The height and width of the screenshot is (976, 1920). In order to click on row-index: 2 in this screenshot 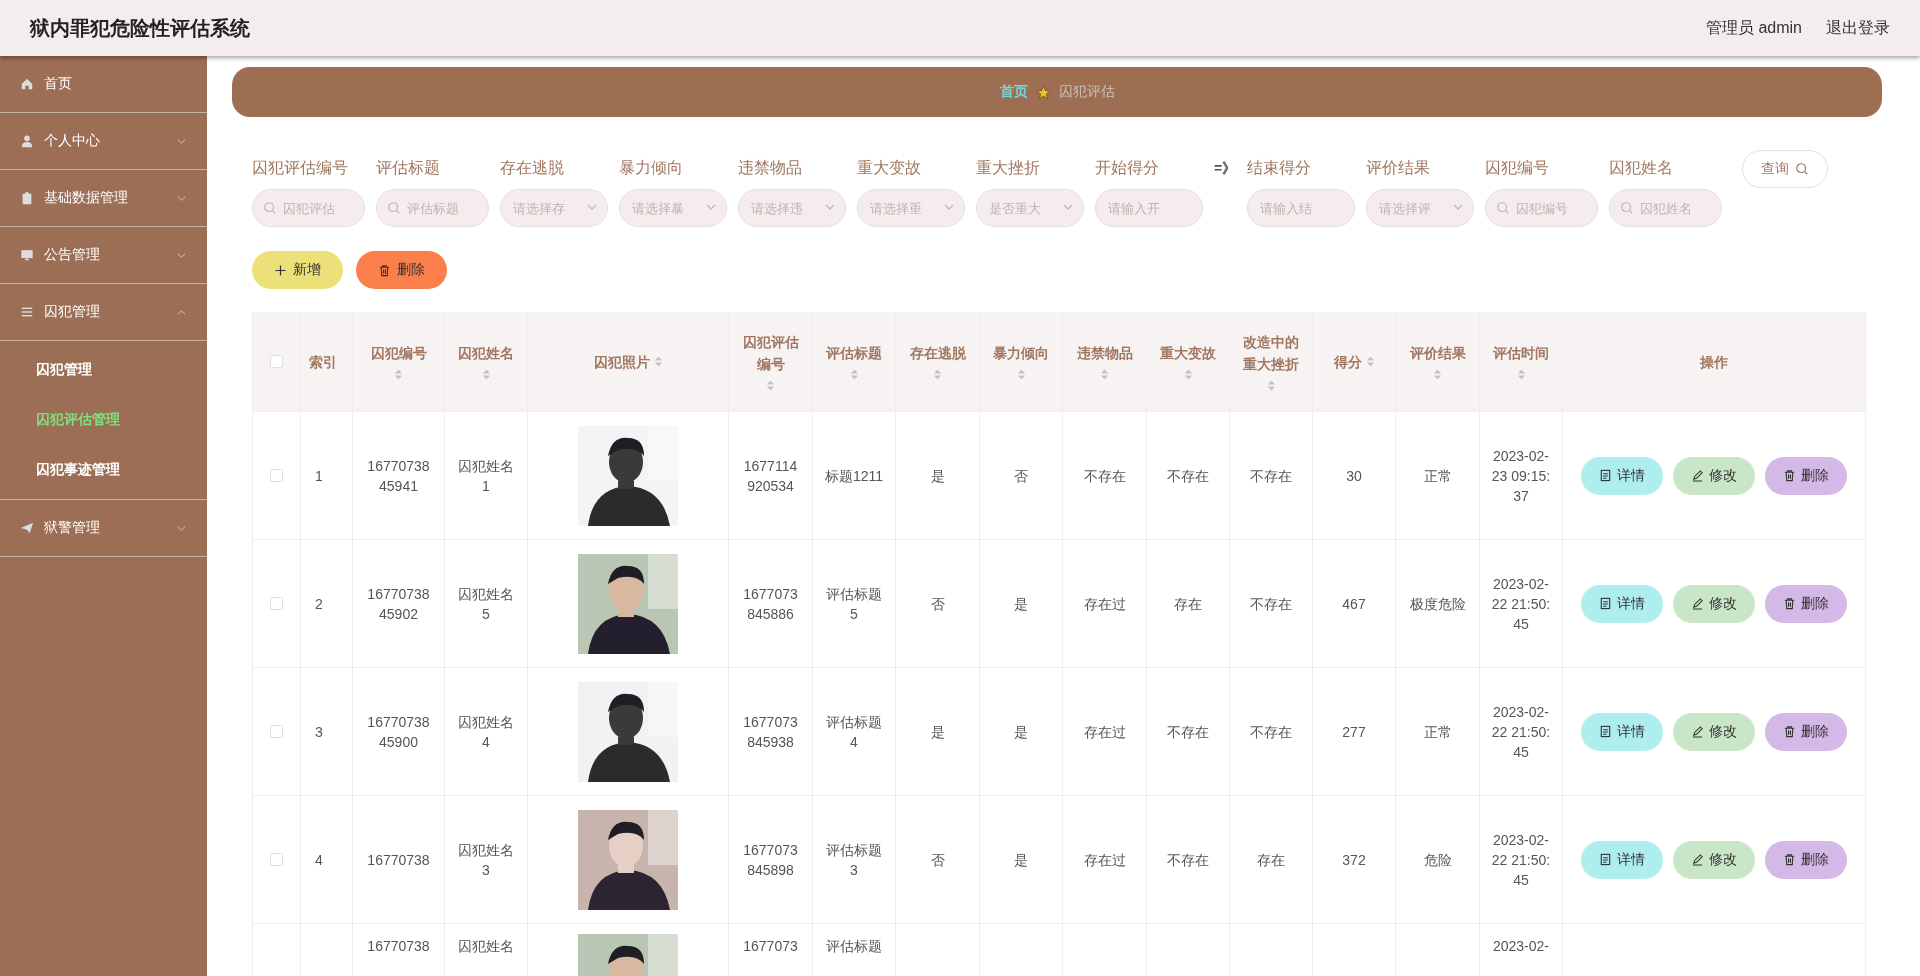, I will do `click(319, 604)`.